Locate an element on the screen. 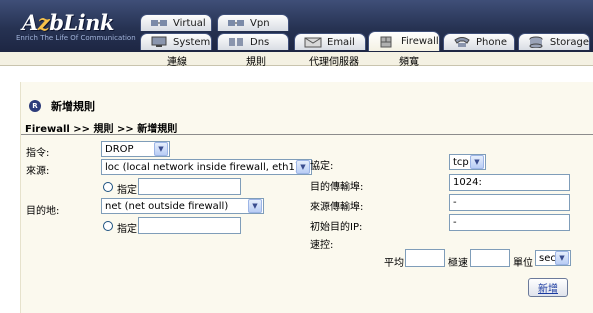  src-port-input: - is located at coordinates (509, 202).